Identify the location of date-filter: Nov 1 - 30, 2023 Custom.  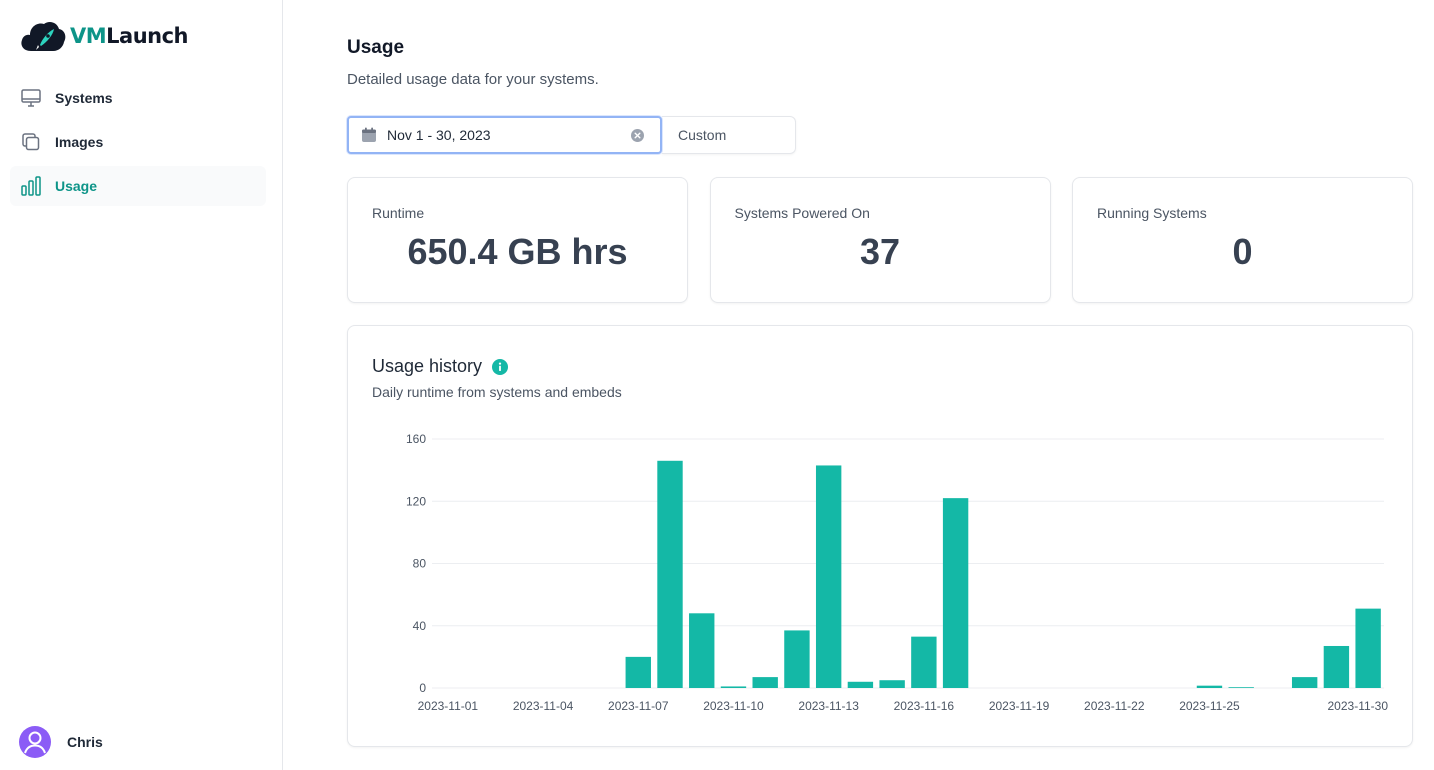
(571, 135).